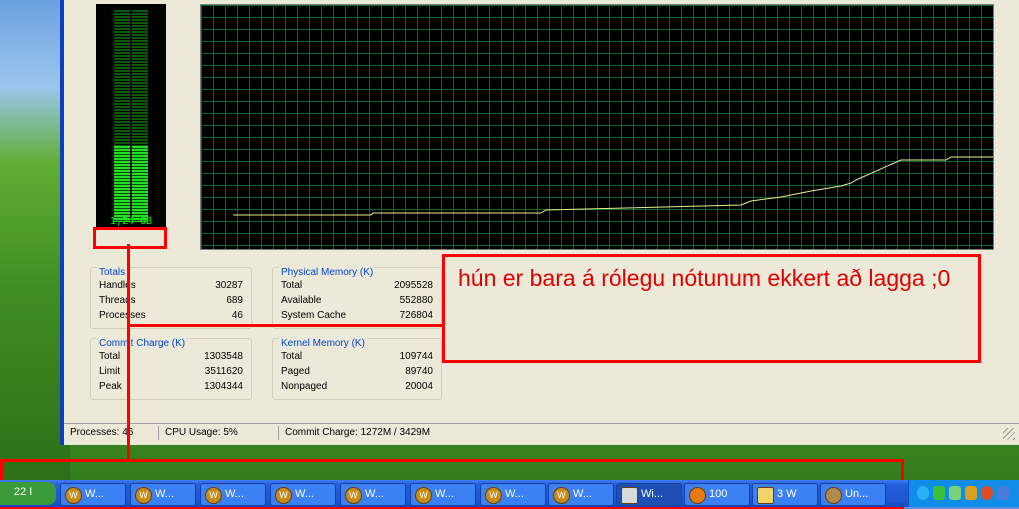 Image resolution: width=1019 pixels, height=509 pixels. Describe the element at coordinates (112, 272) in the screenshot. I see `totals-title: Totals` at that location.